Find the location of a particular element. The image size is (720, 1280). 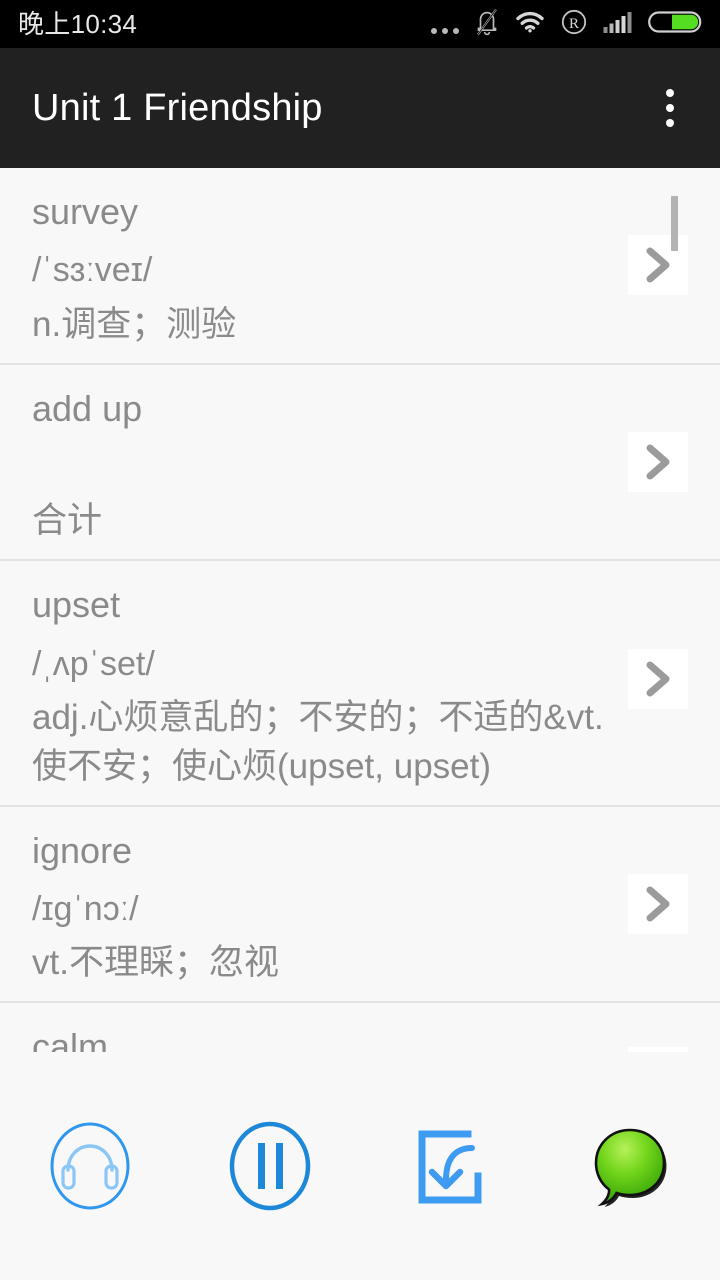

page-title: Unit 1 Friendship is located at coordinates (177, 108).